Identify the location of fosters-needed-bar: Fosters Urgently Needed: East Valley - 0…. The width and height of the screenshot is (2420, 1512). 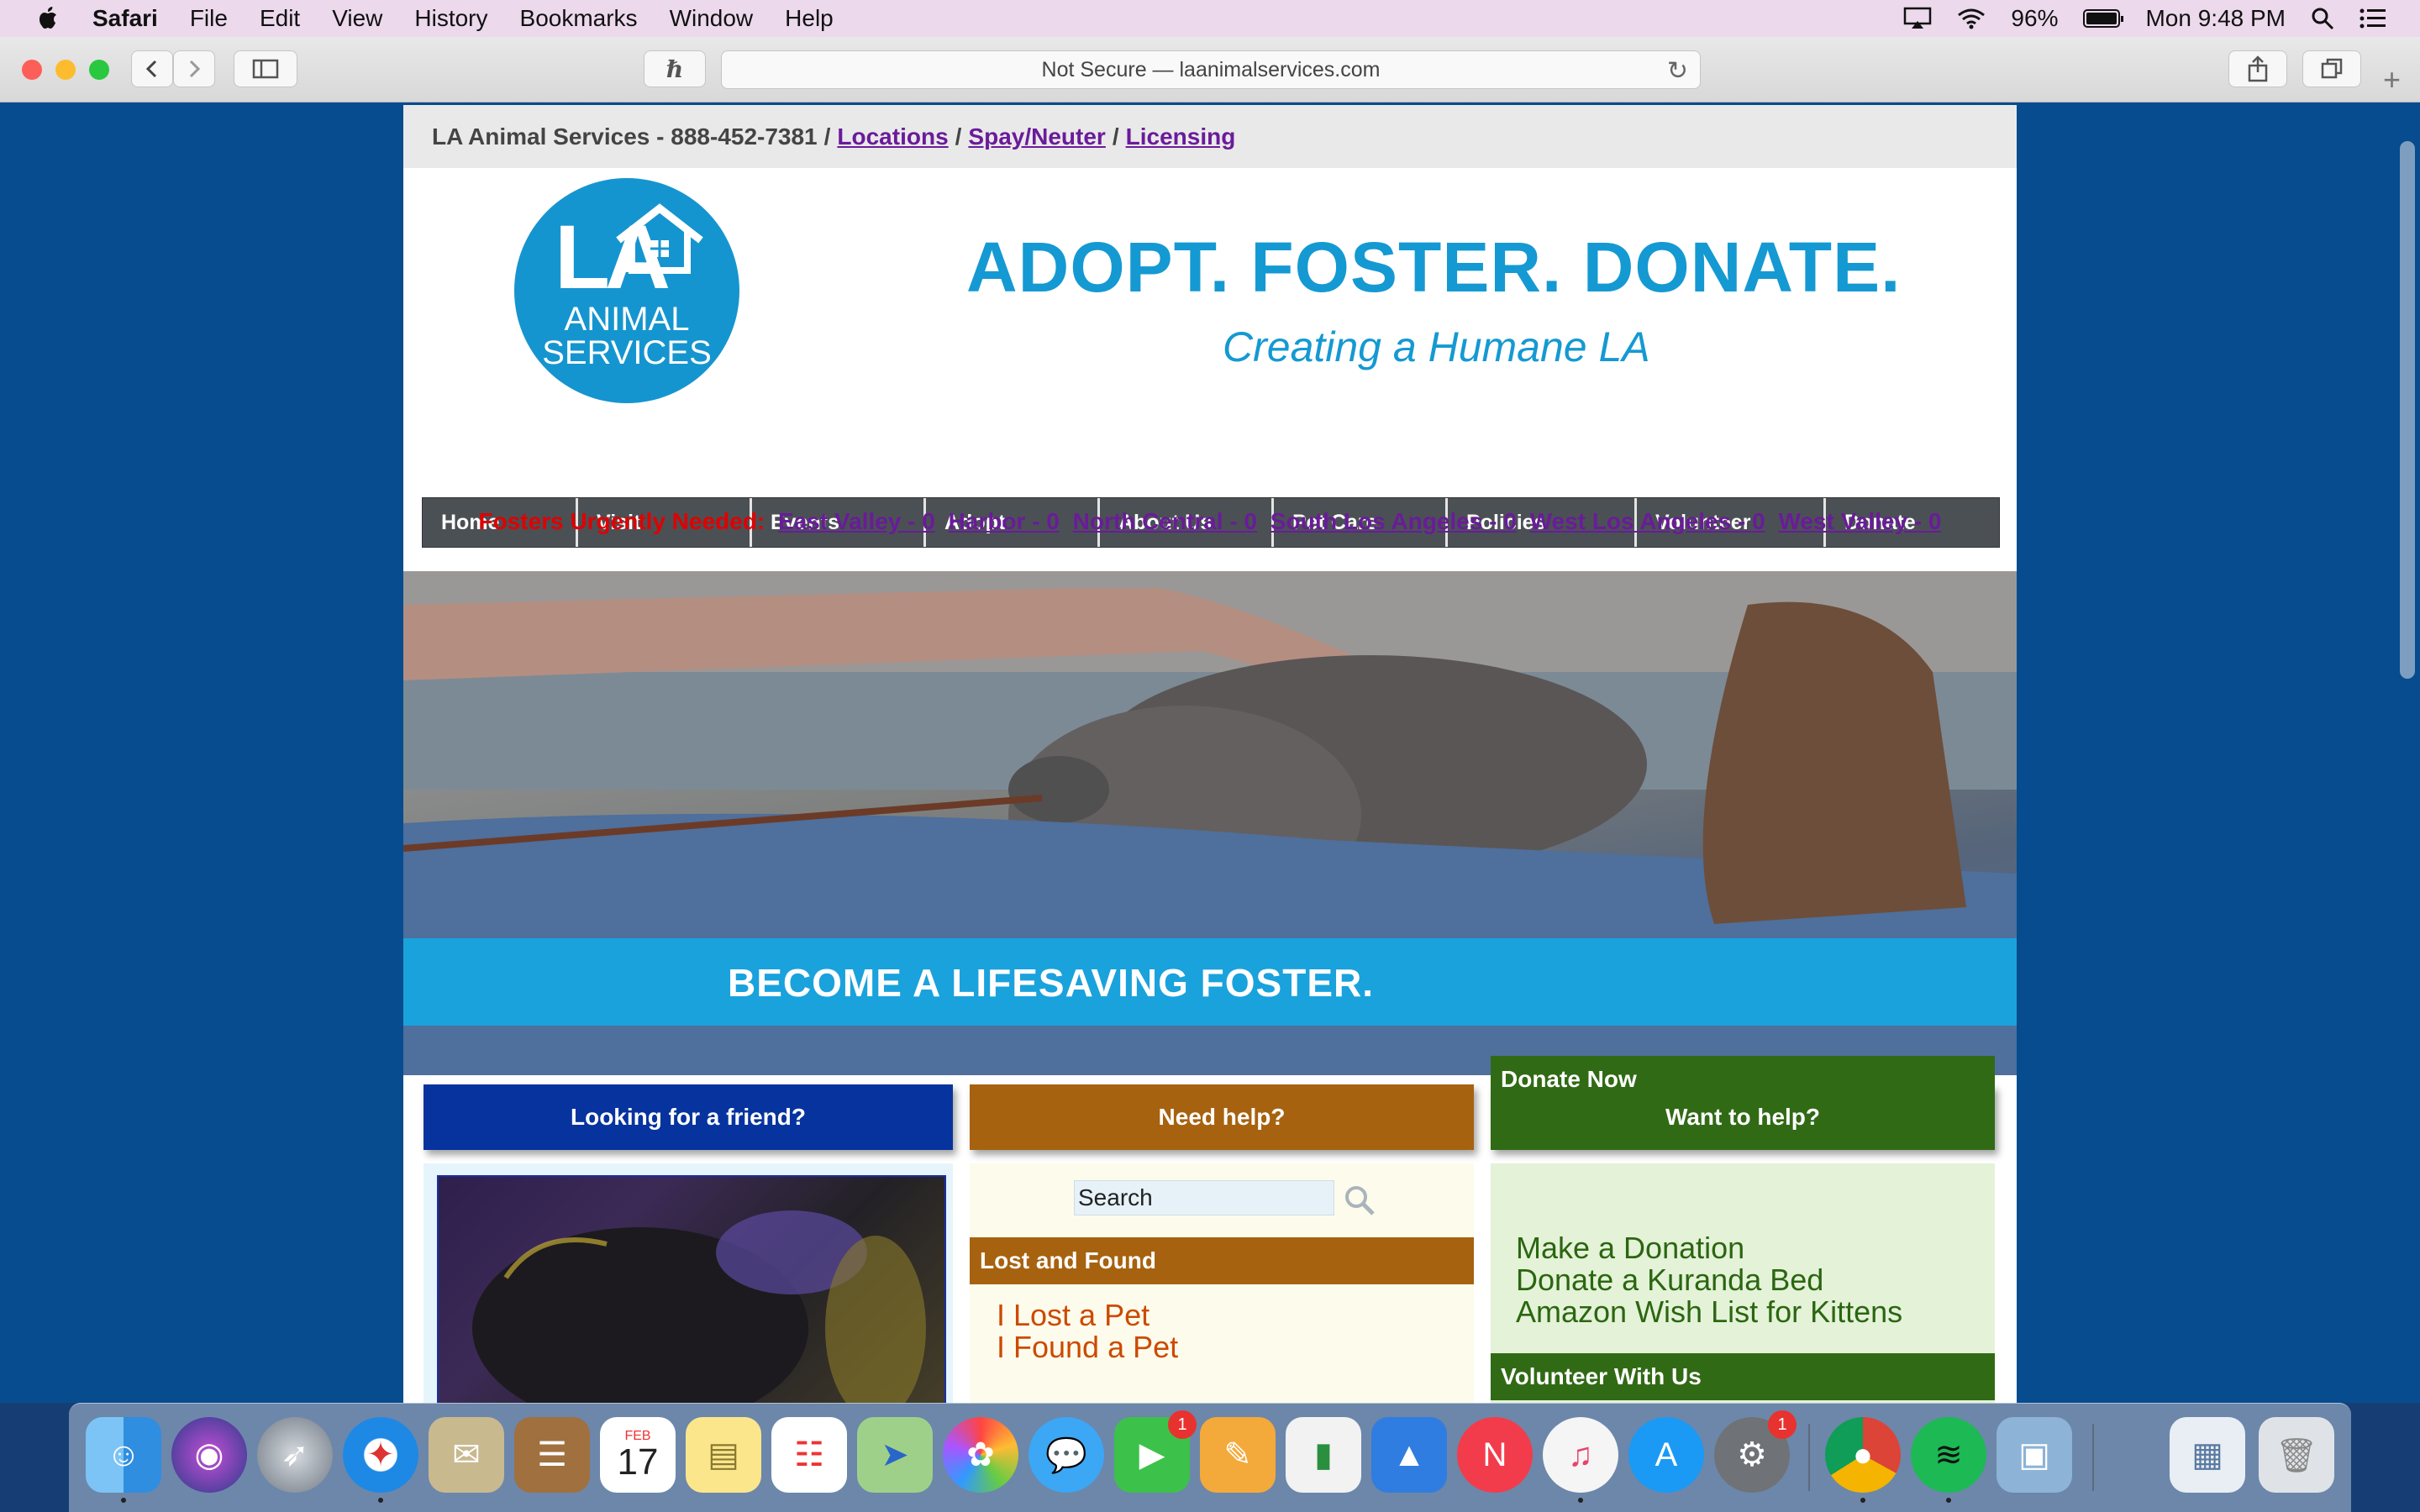
(1210, 521).